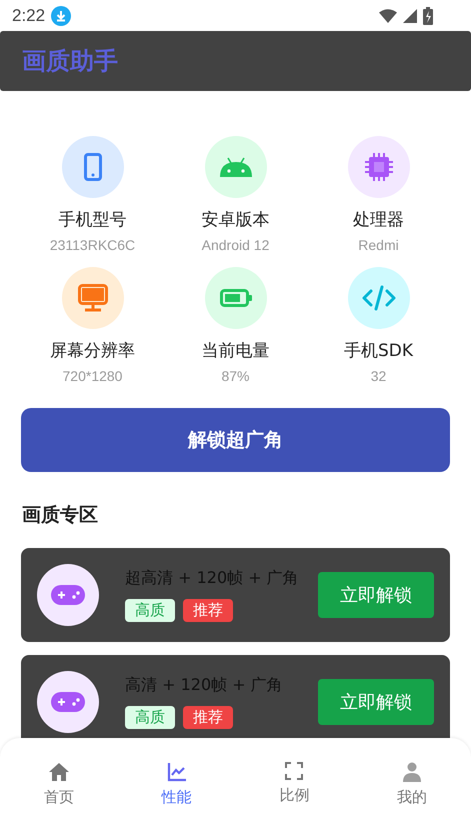  Describe the element at coordinates (294, 771) in the screenshot. I see `frame-icon` at that location.